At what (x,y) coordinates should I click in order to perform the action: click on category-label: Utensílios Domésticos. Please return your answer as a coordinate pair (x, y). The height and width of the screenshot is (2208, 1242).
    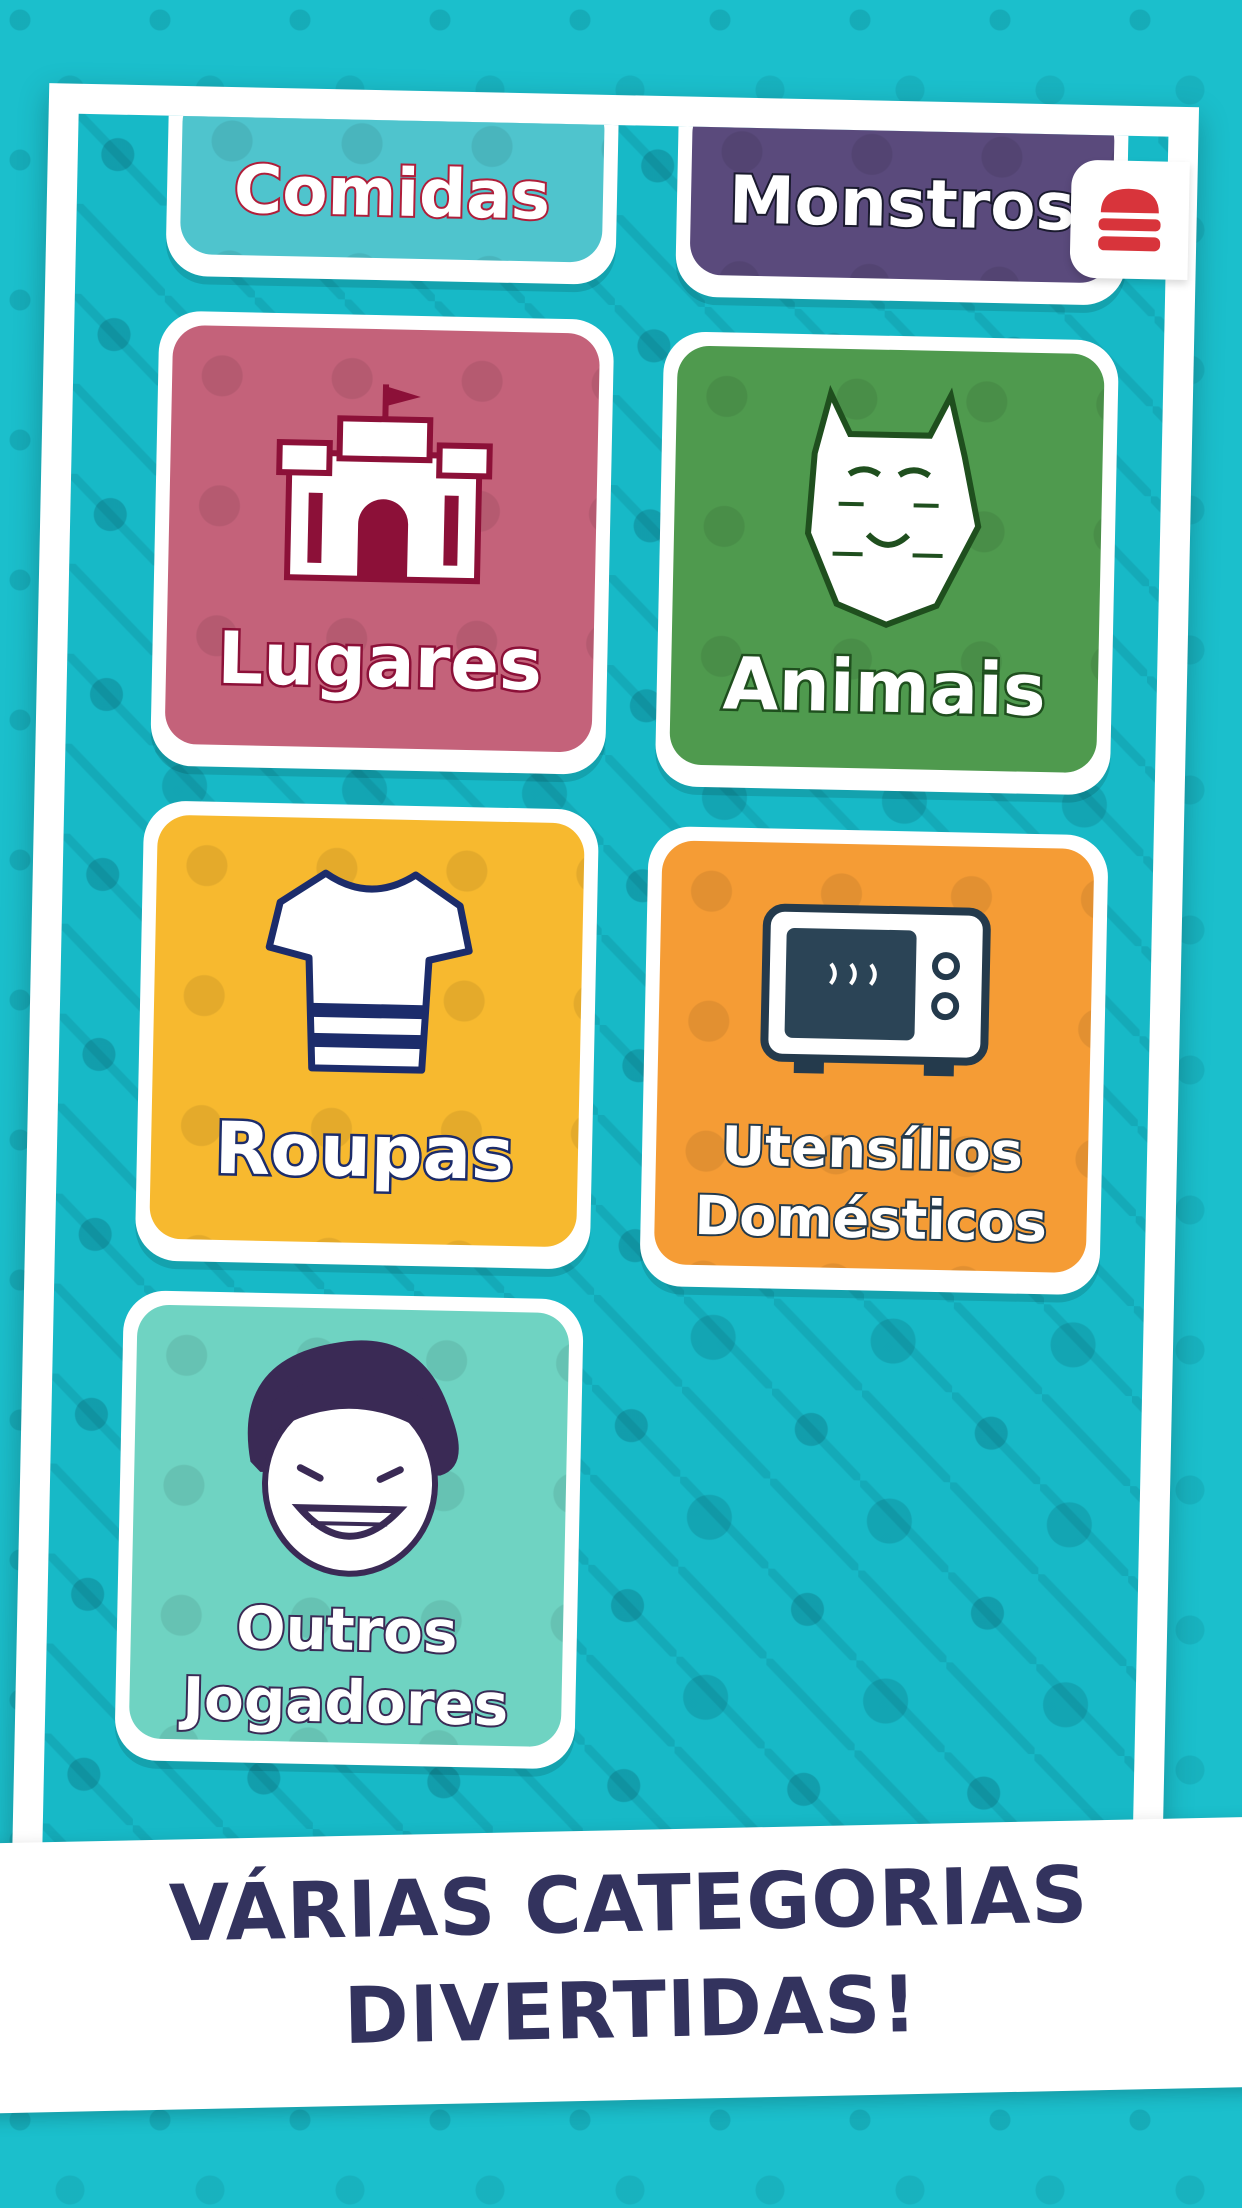
    Looking at the image, I should click on (871, 1184).